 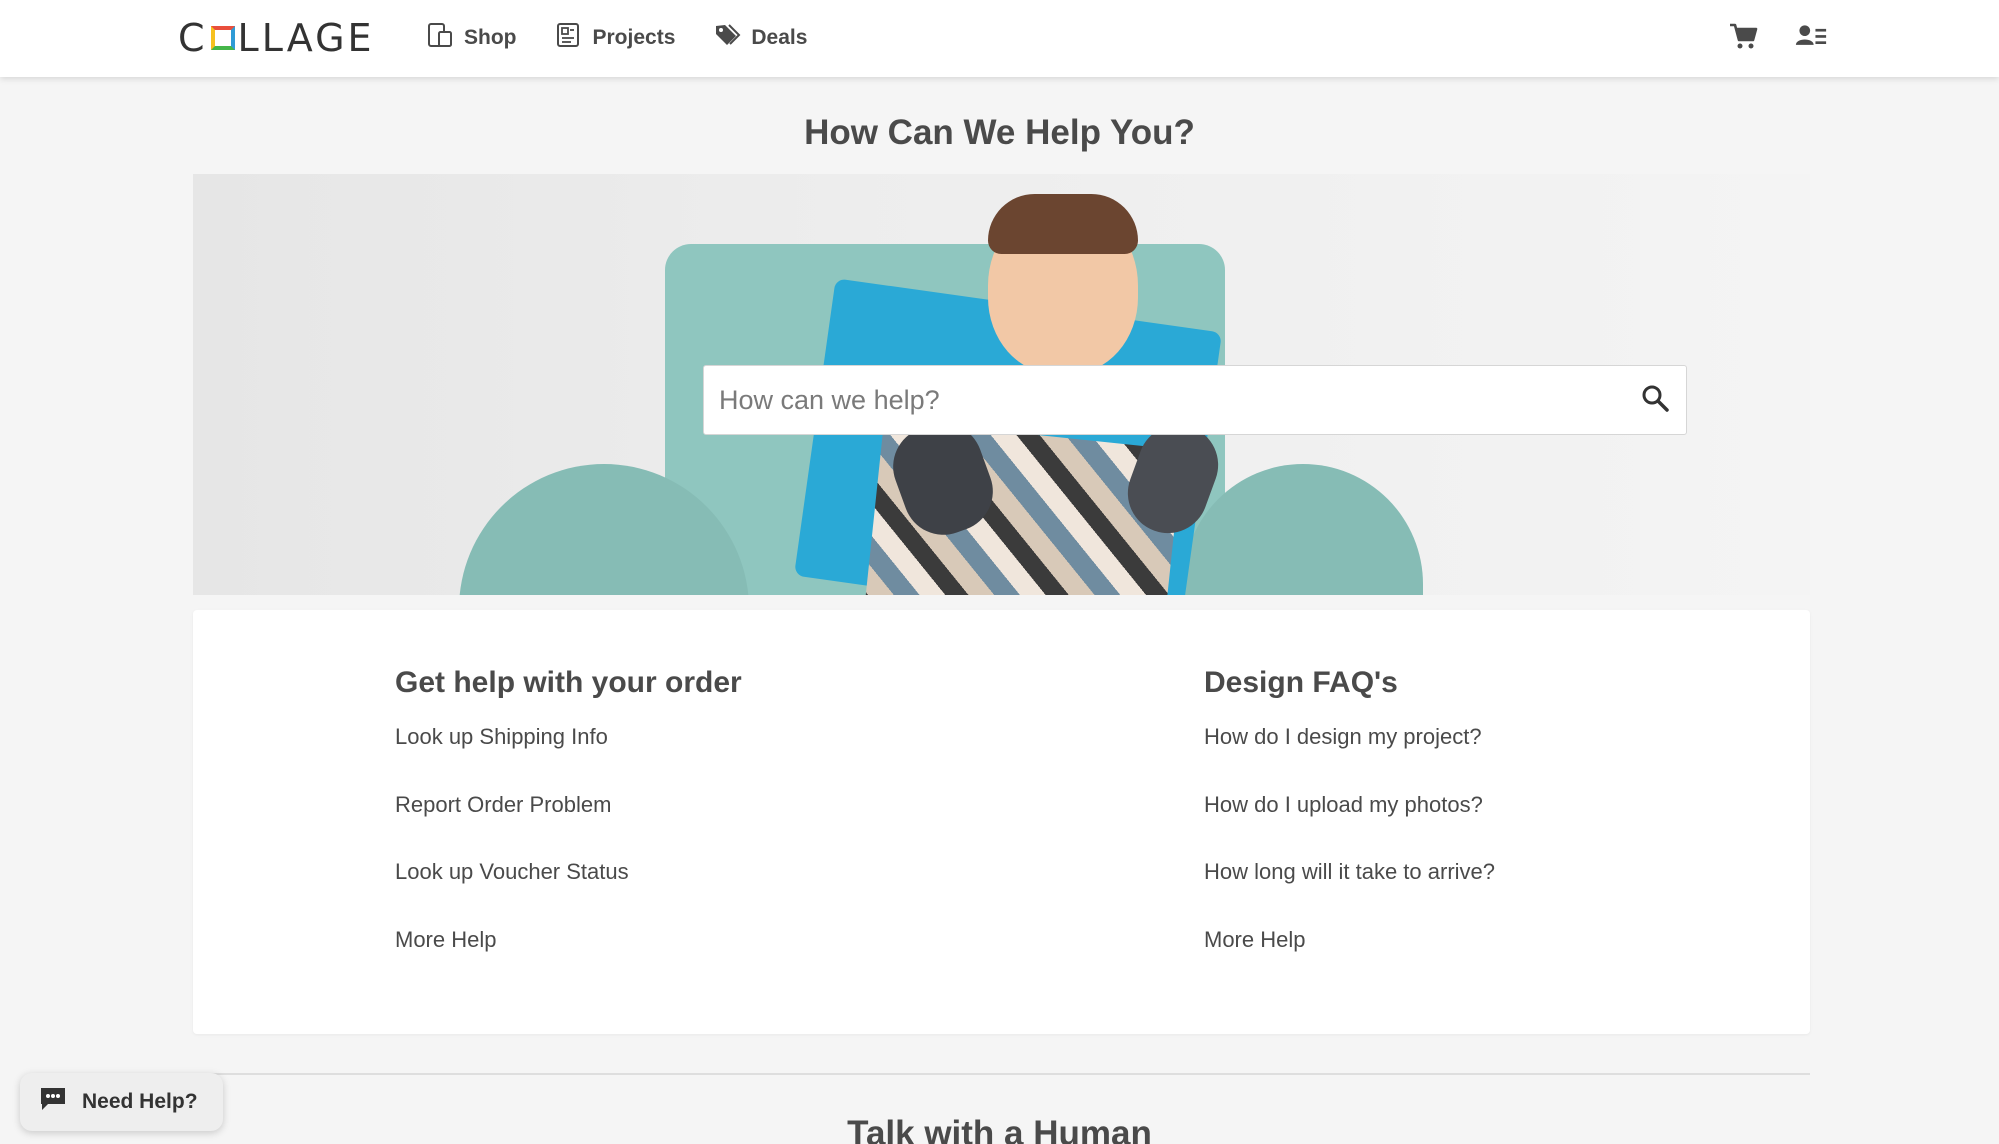 I want to click on chat-bubble-icon, so click(x=53, y=1102).